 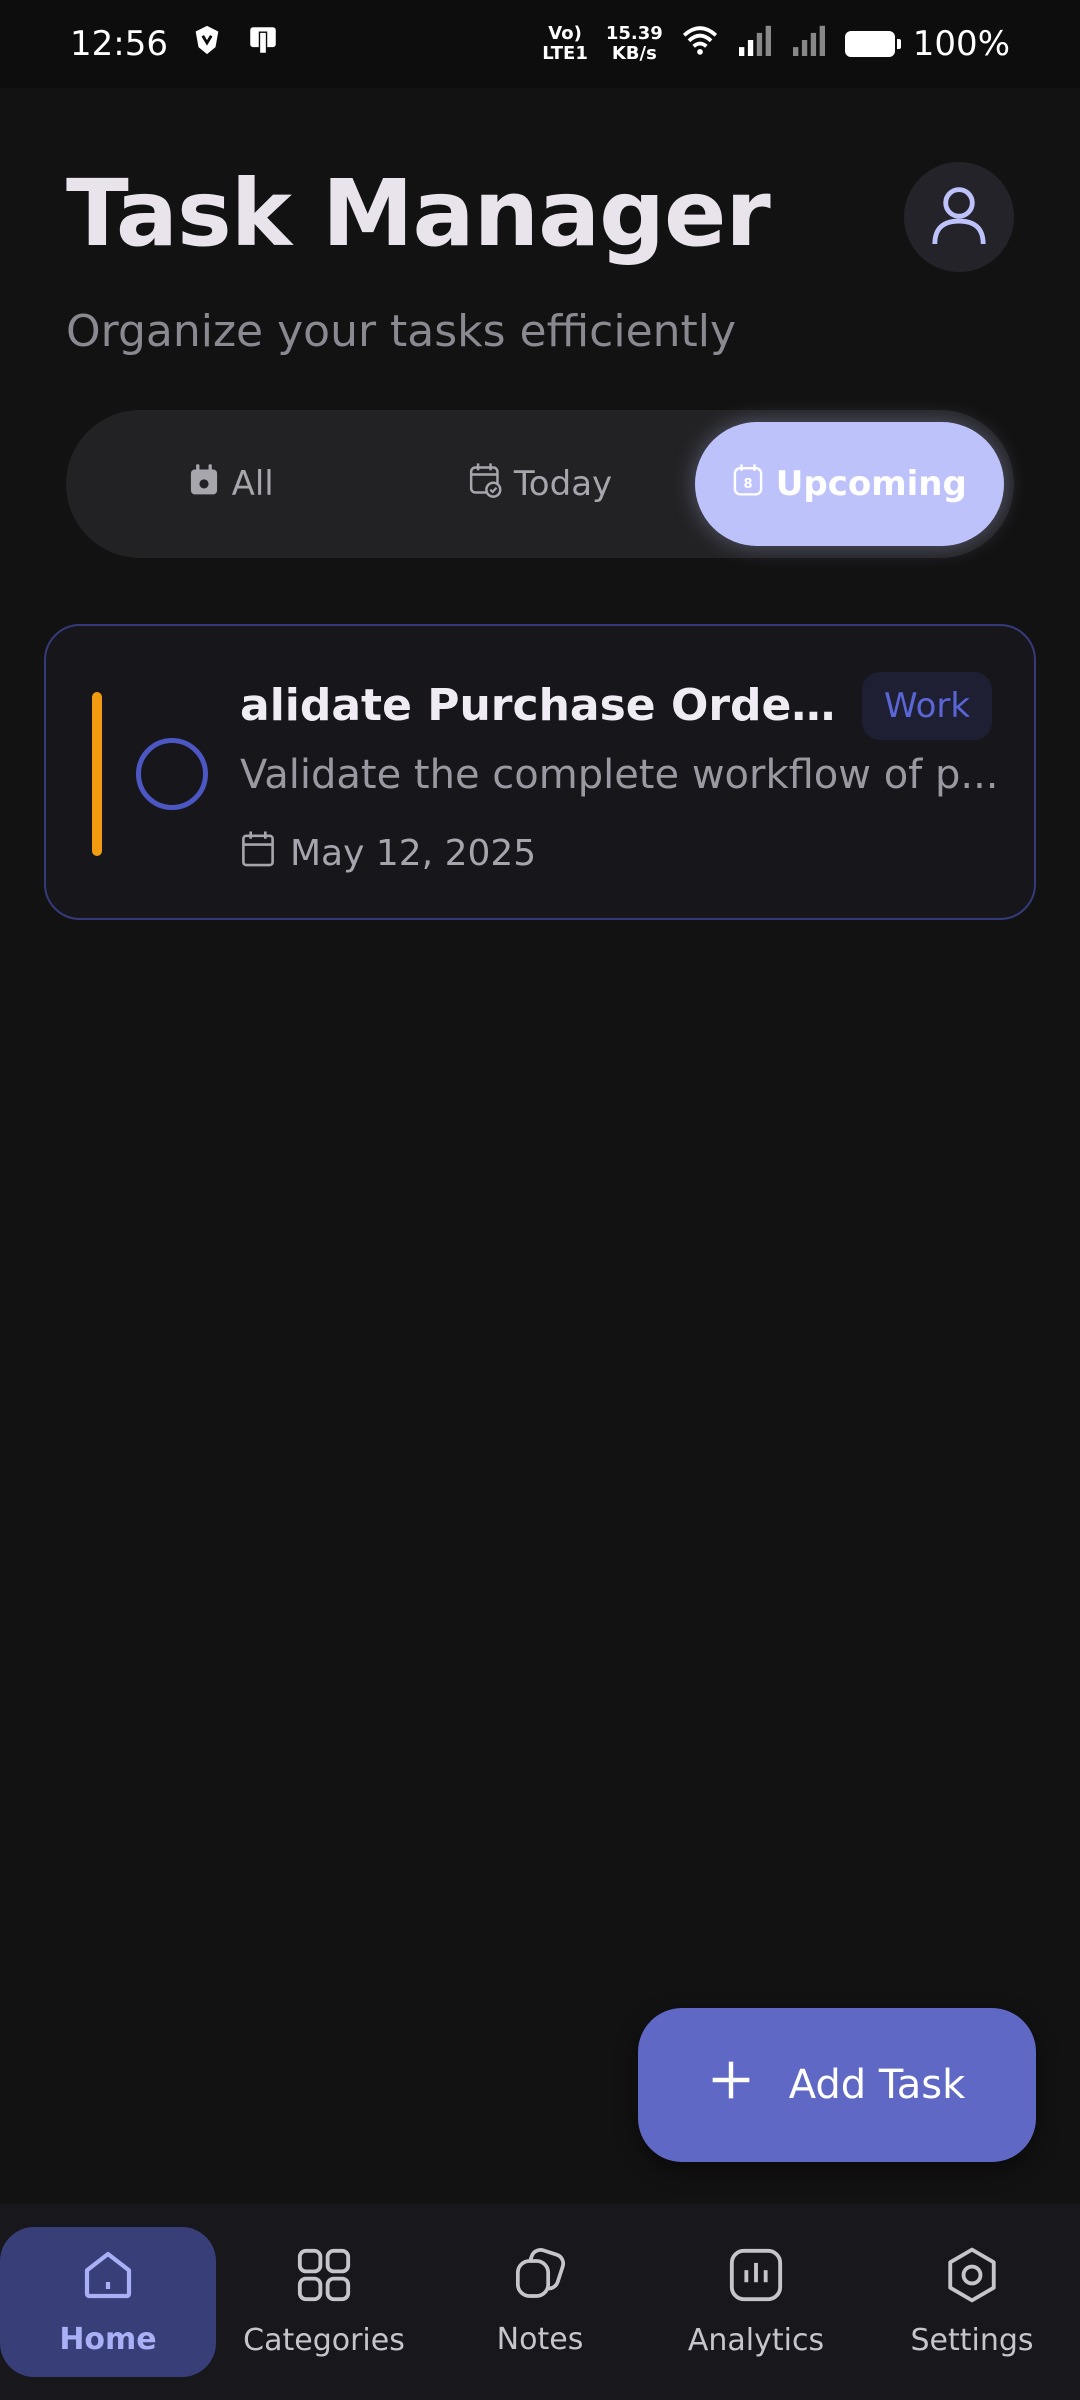 I want to click on calendar-filled-icon, so click(x=204, y=484).